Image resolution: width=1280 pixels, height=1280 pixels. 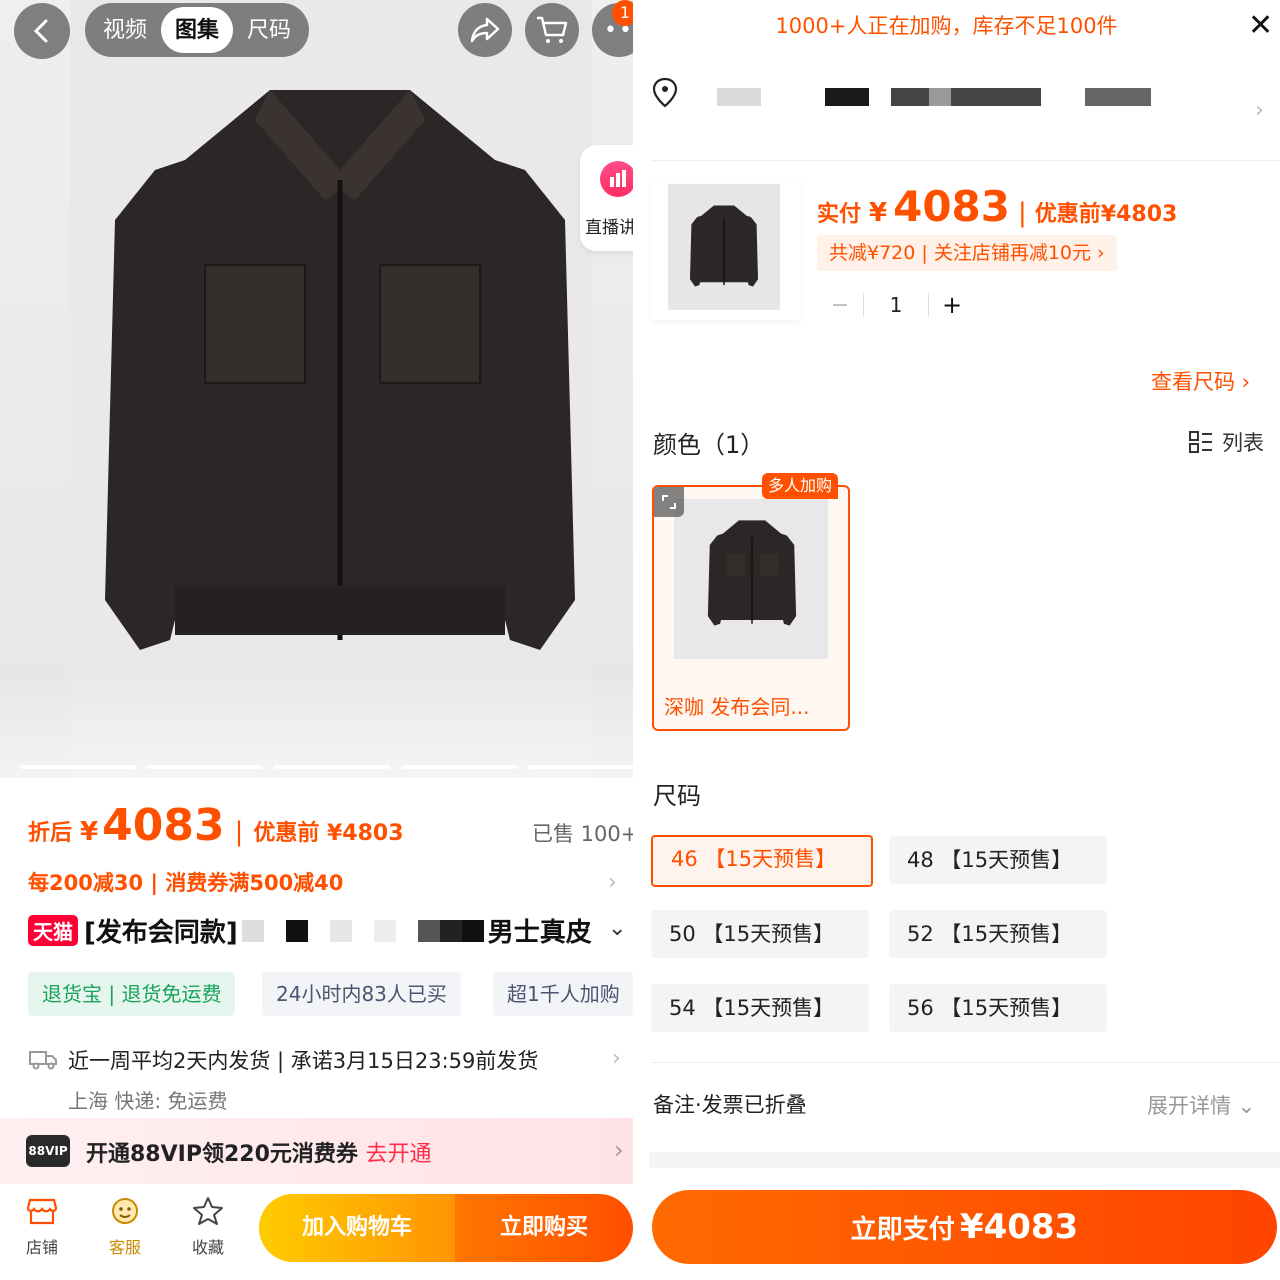 I want to click on share-button, so click(x=485, y=30).